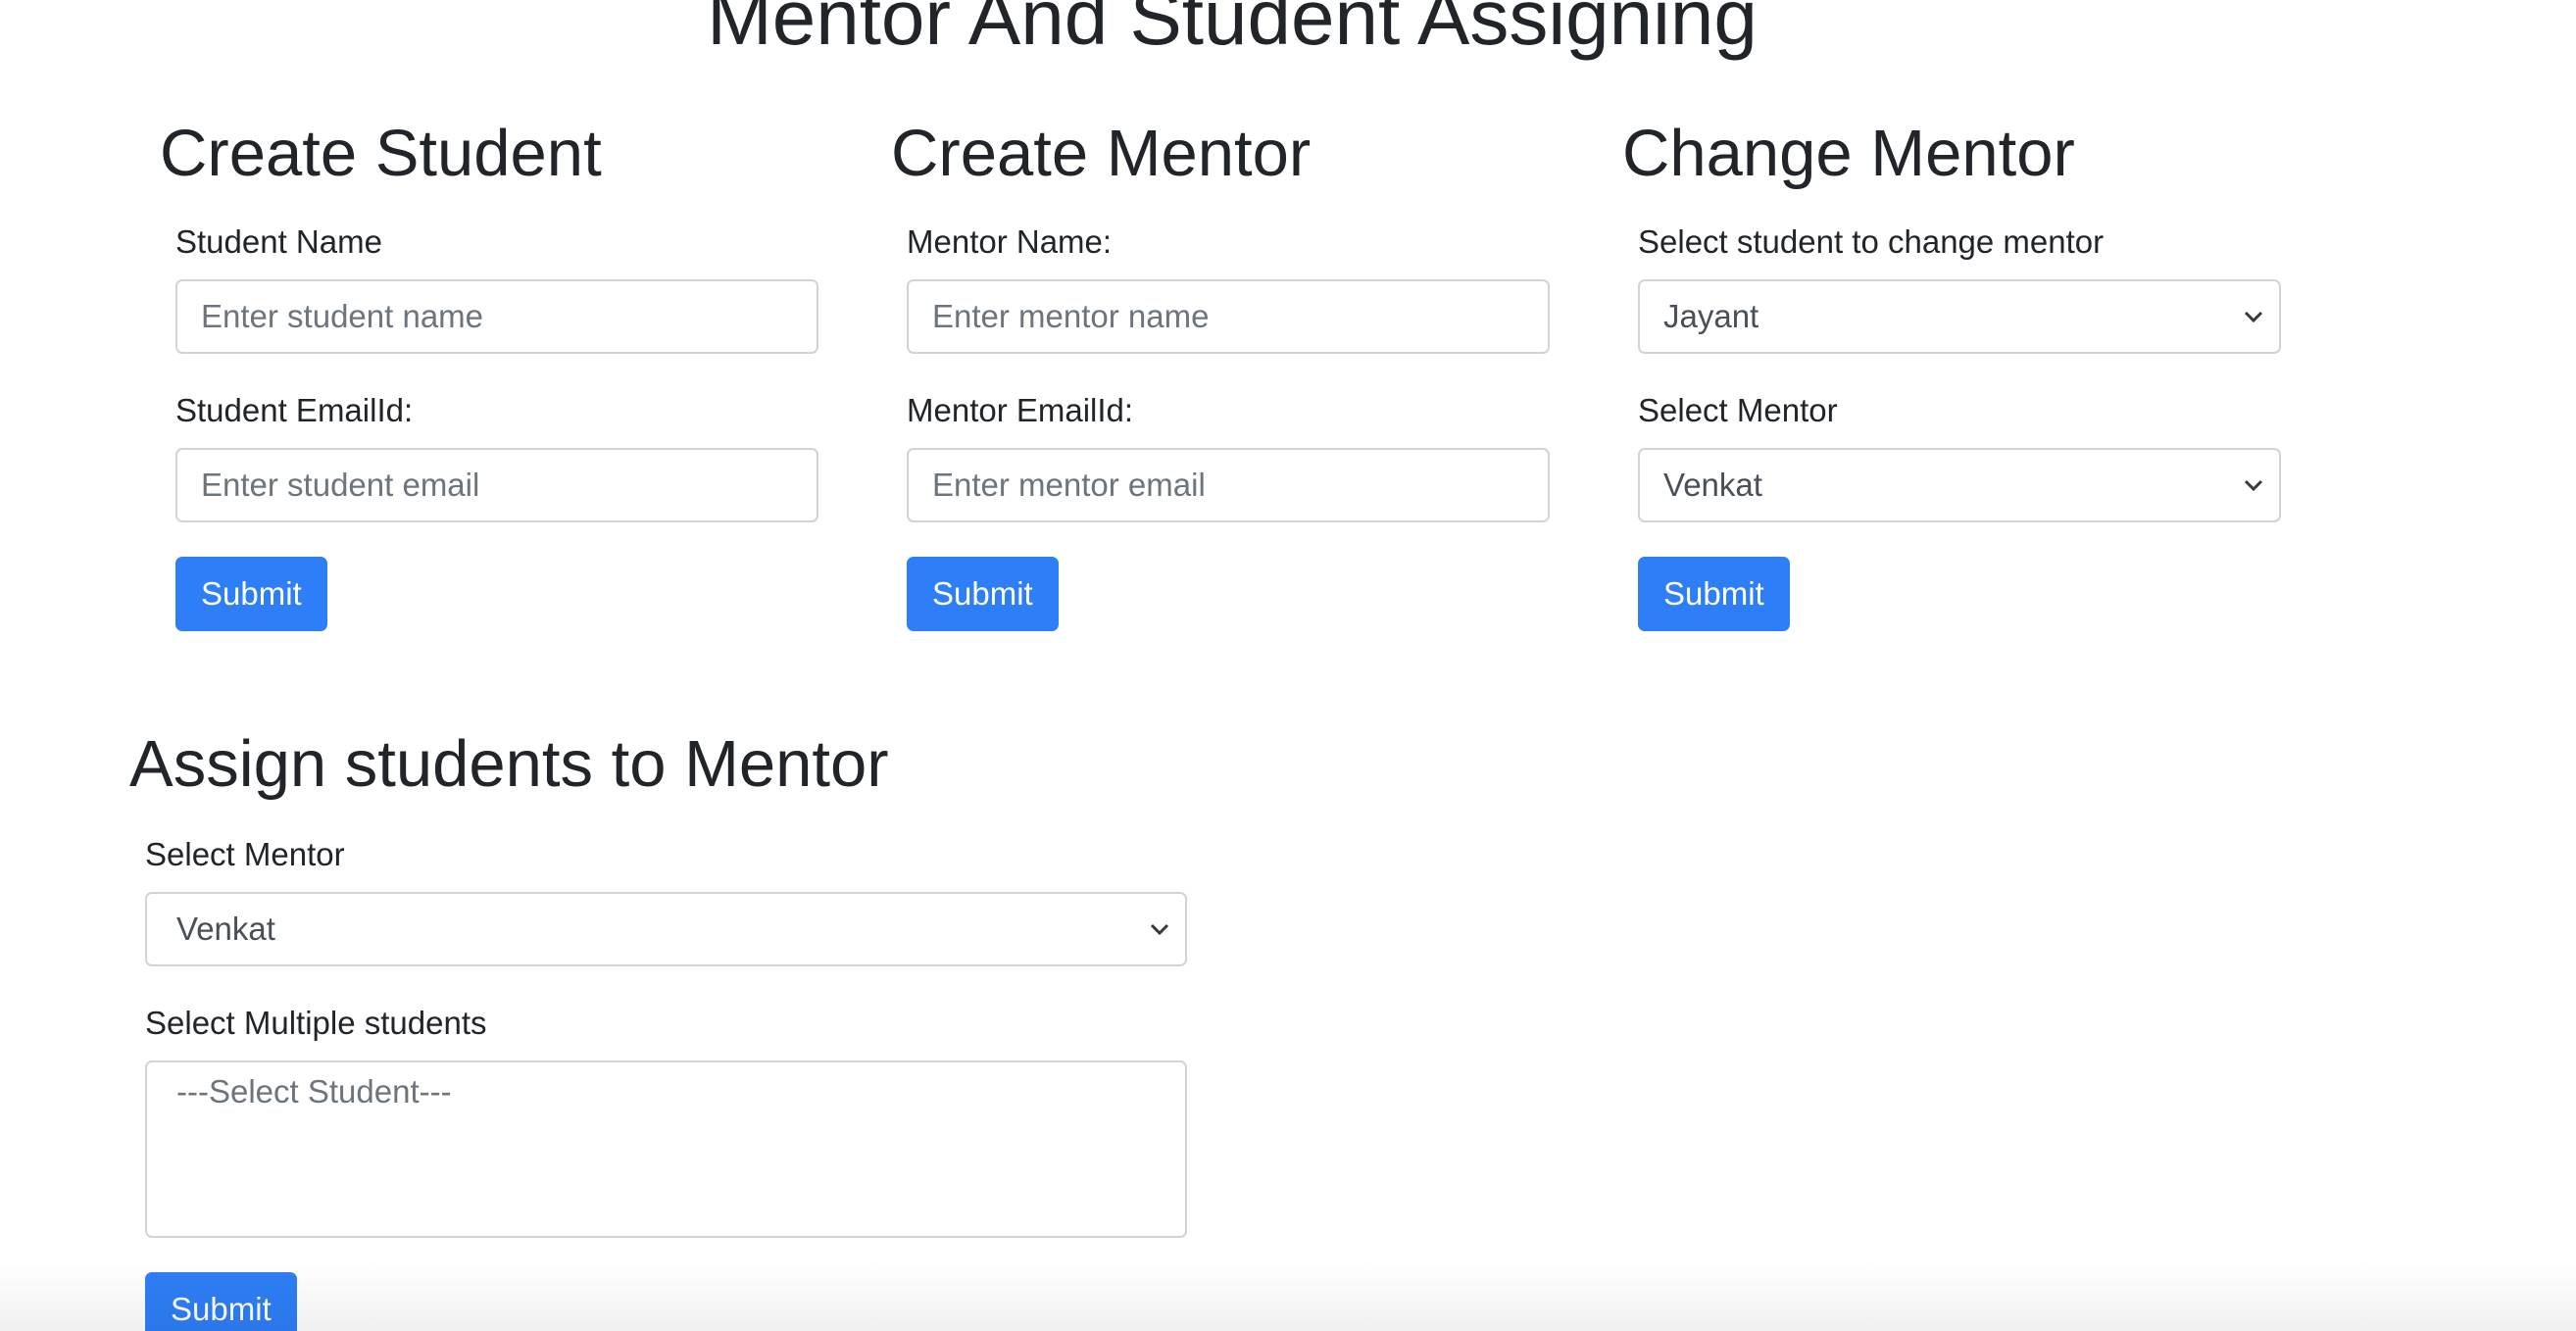 The image size is (2576, 1331). Describe the element at coordinates (1959, 316) in the screenshot. I see `change-student-select: Jayant` at that location.